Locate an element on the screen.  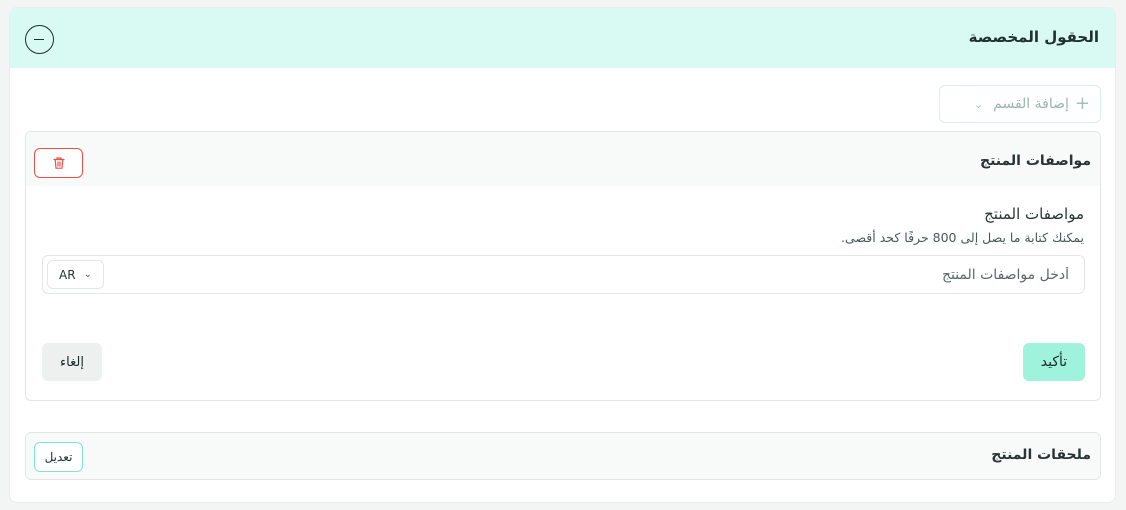
edit-button: تعديل is located at coordinates (58, 457).